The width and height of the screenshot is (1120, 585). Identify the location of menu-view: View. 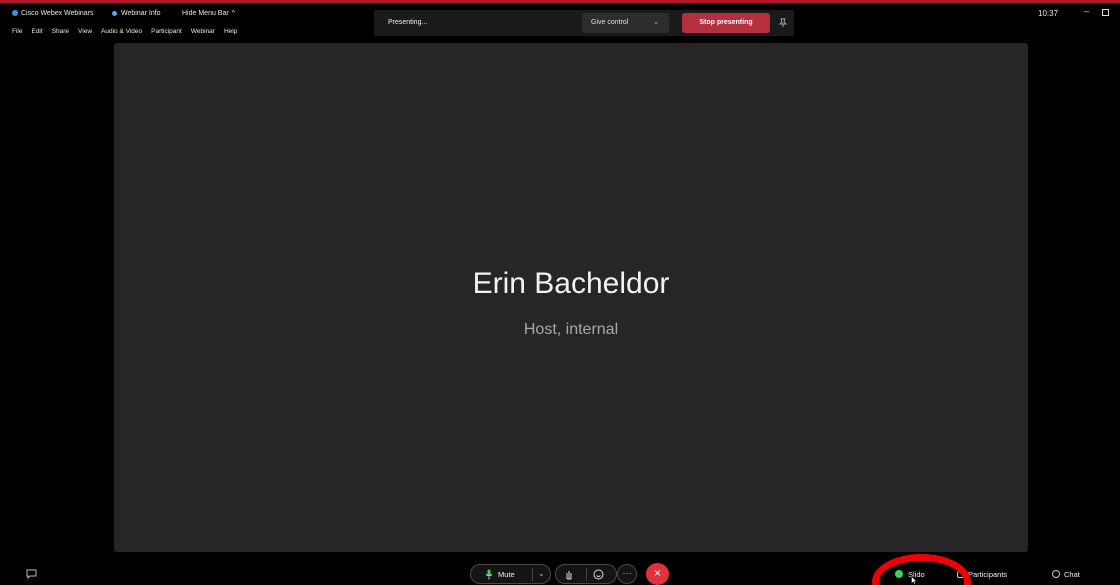
(85, 34).